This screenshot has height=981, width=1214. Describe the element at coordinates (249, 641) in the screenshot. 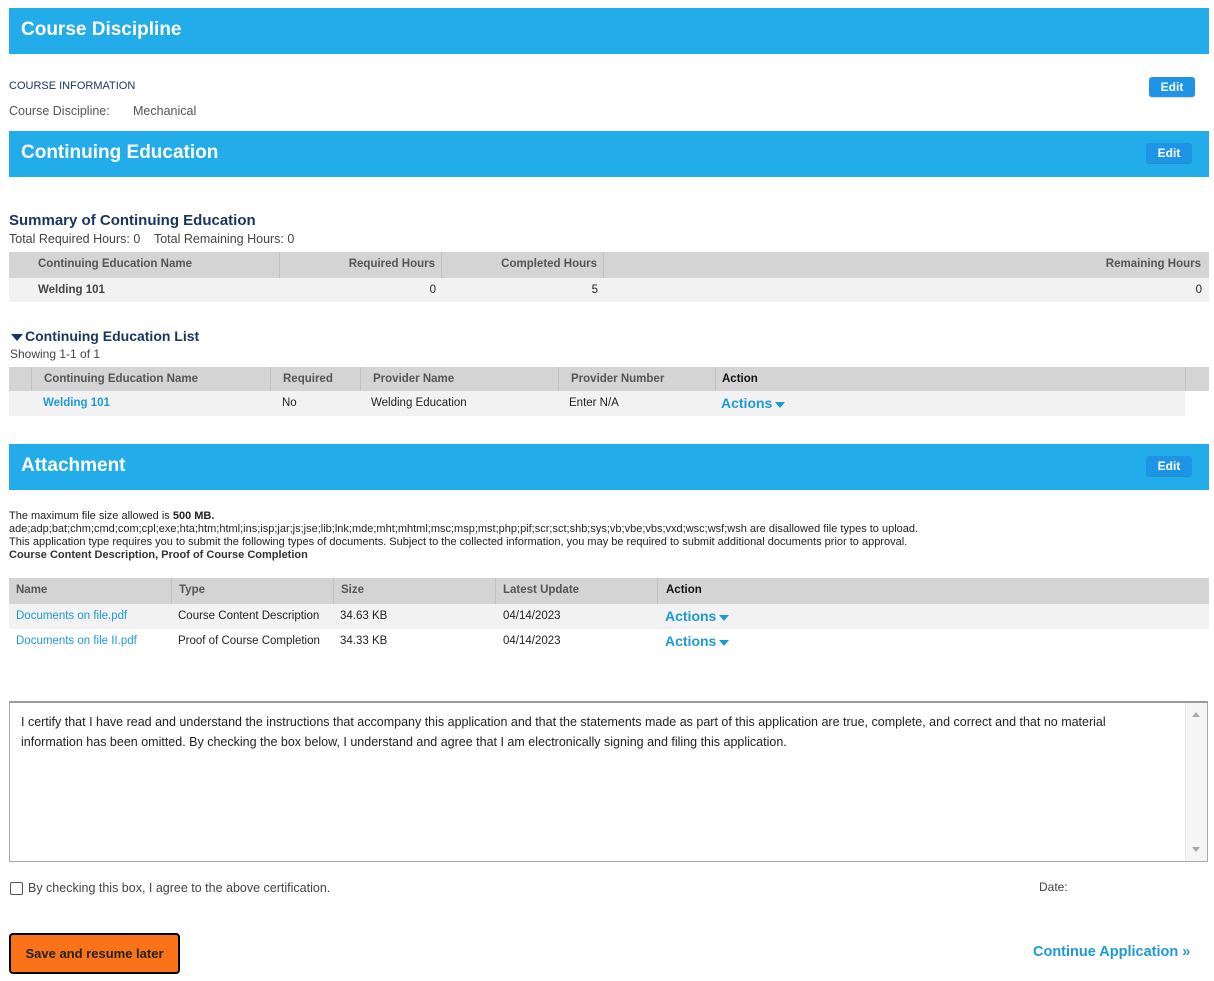

I see `attachment-type: Proof of Course Completion` at that location.